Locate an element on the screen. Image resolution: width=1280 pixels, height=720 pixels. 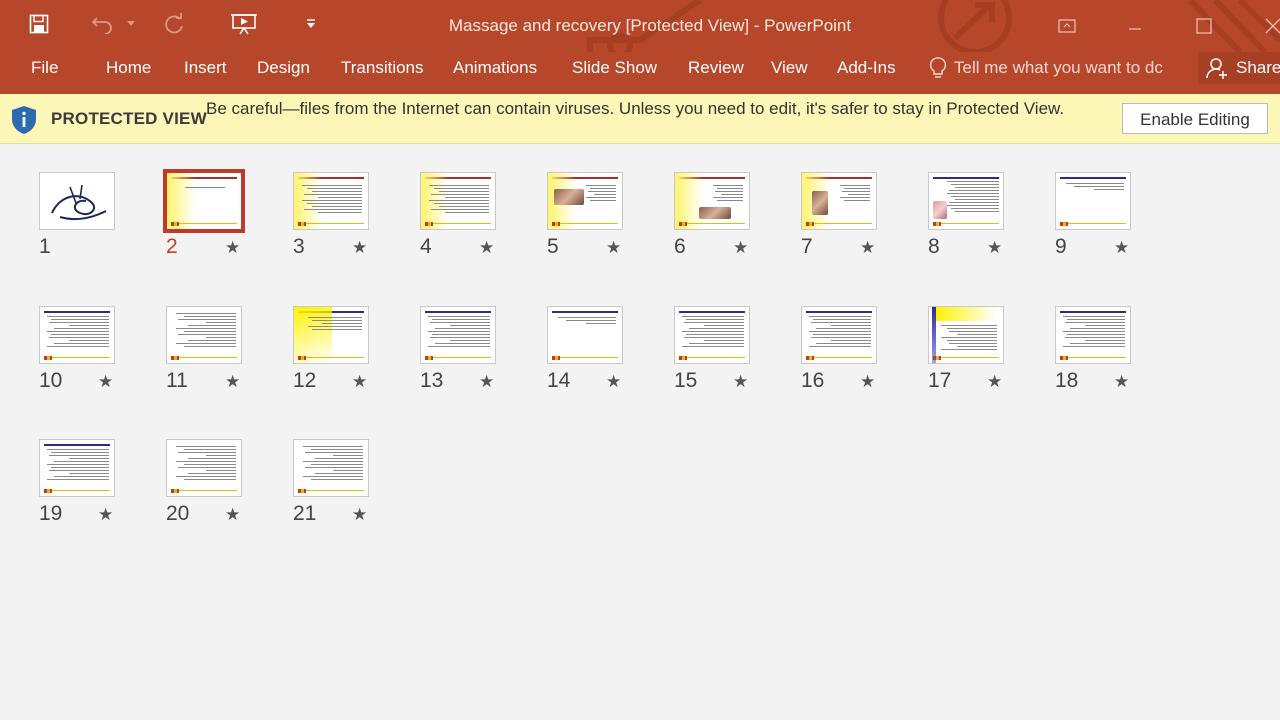
slide-thumbnail: 1 is located at coordinates (104, 227).